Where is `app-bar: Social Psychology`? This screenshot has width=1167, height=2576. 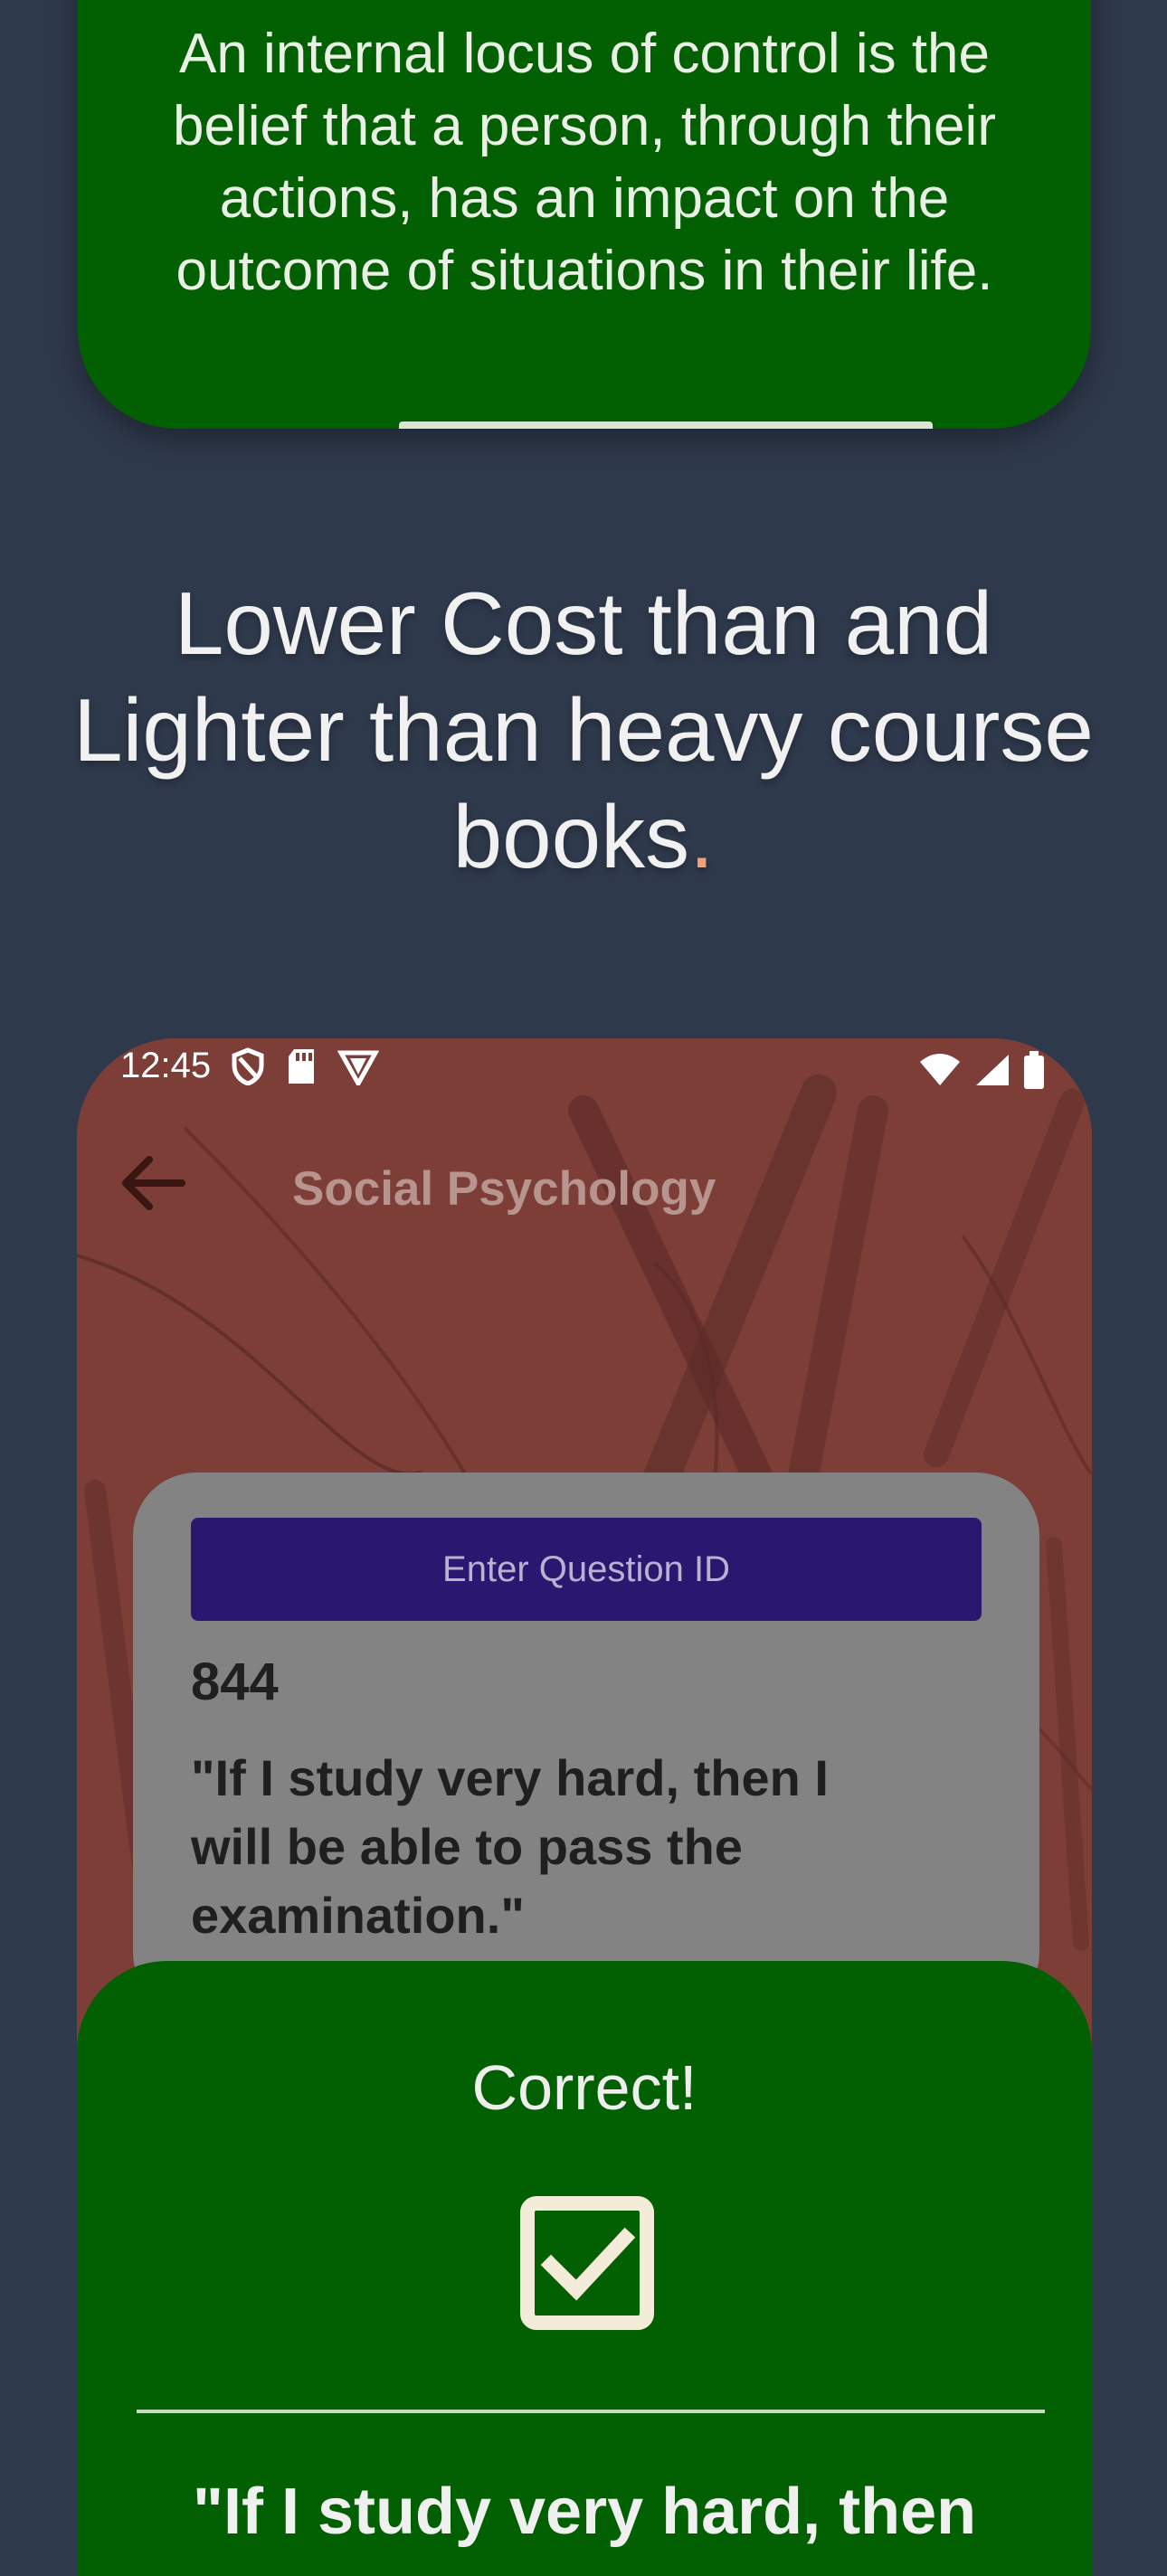
app-bar: Social Psychology is located at coordinates (584, 1183).